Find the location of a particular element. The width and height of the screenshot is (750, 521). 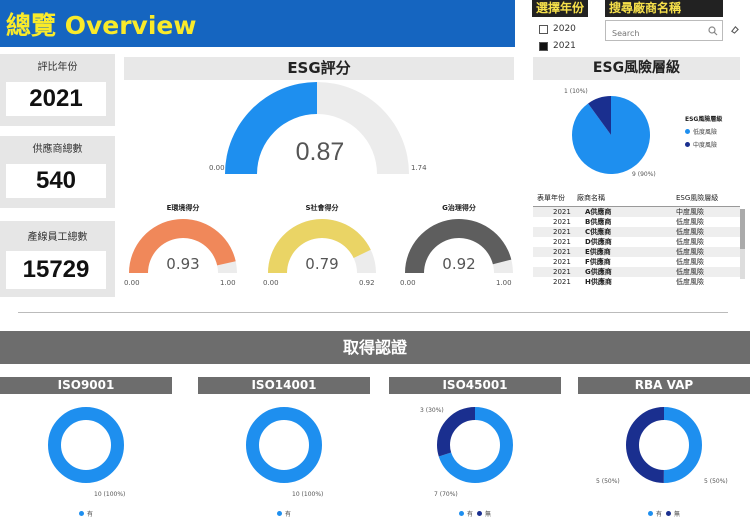

table-row: 2021 H供應商 低度風險 is located at coordinates (636, 282).